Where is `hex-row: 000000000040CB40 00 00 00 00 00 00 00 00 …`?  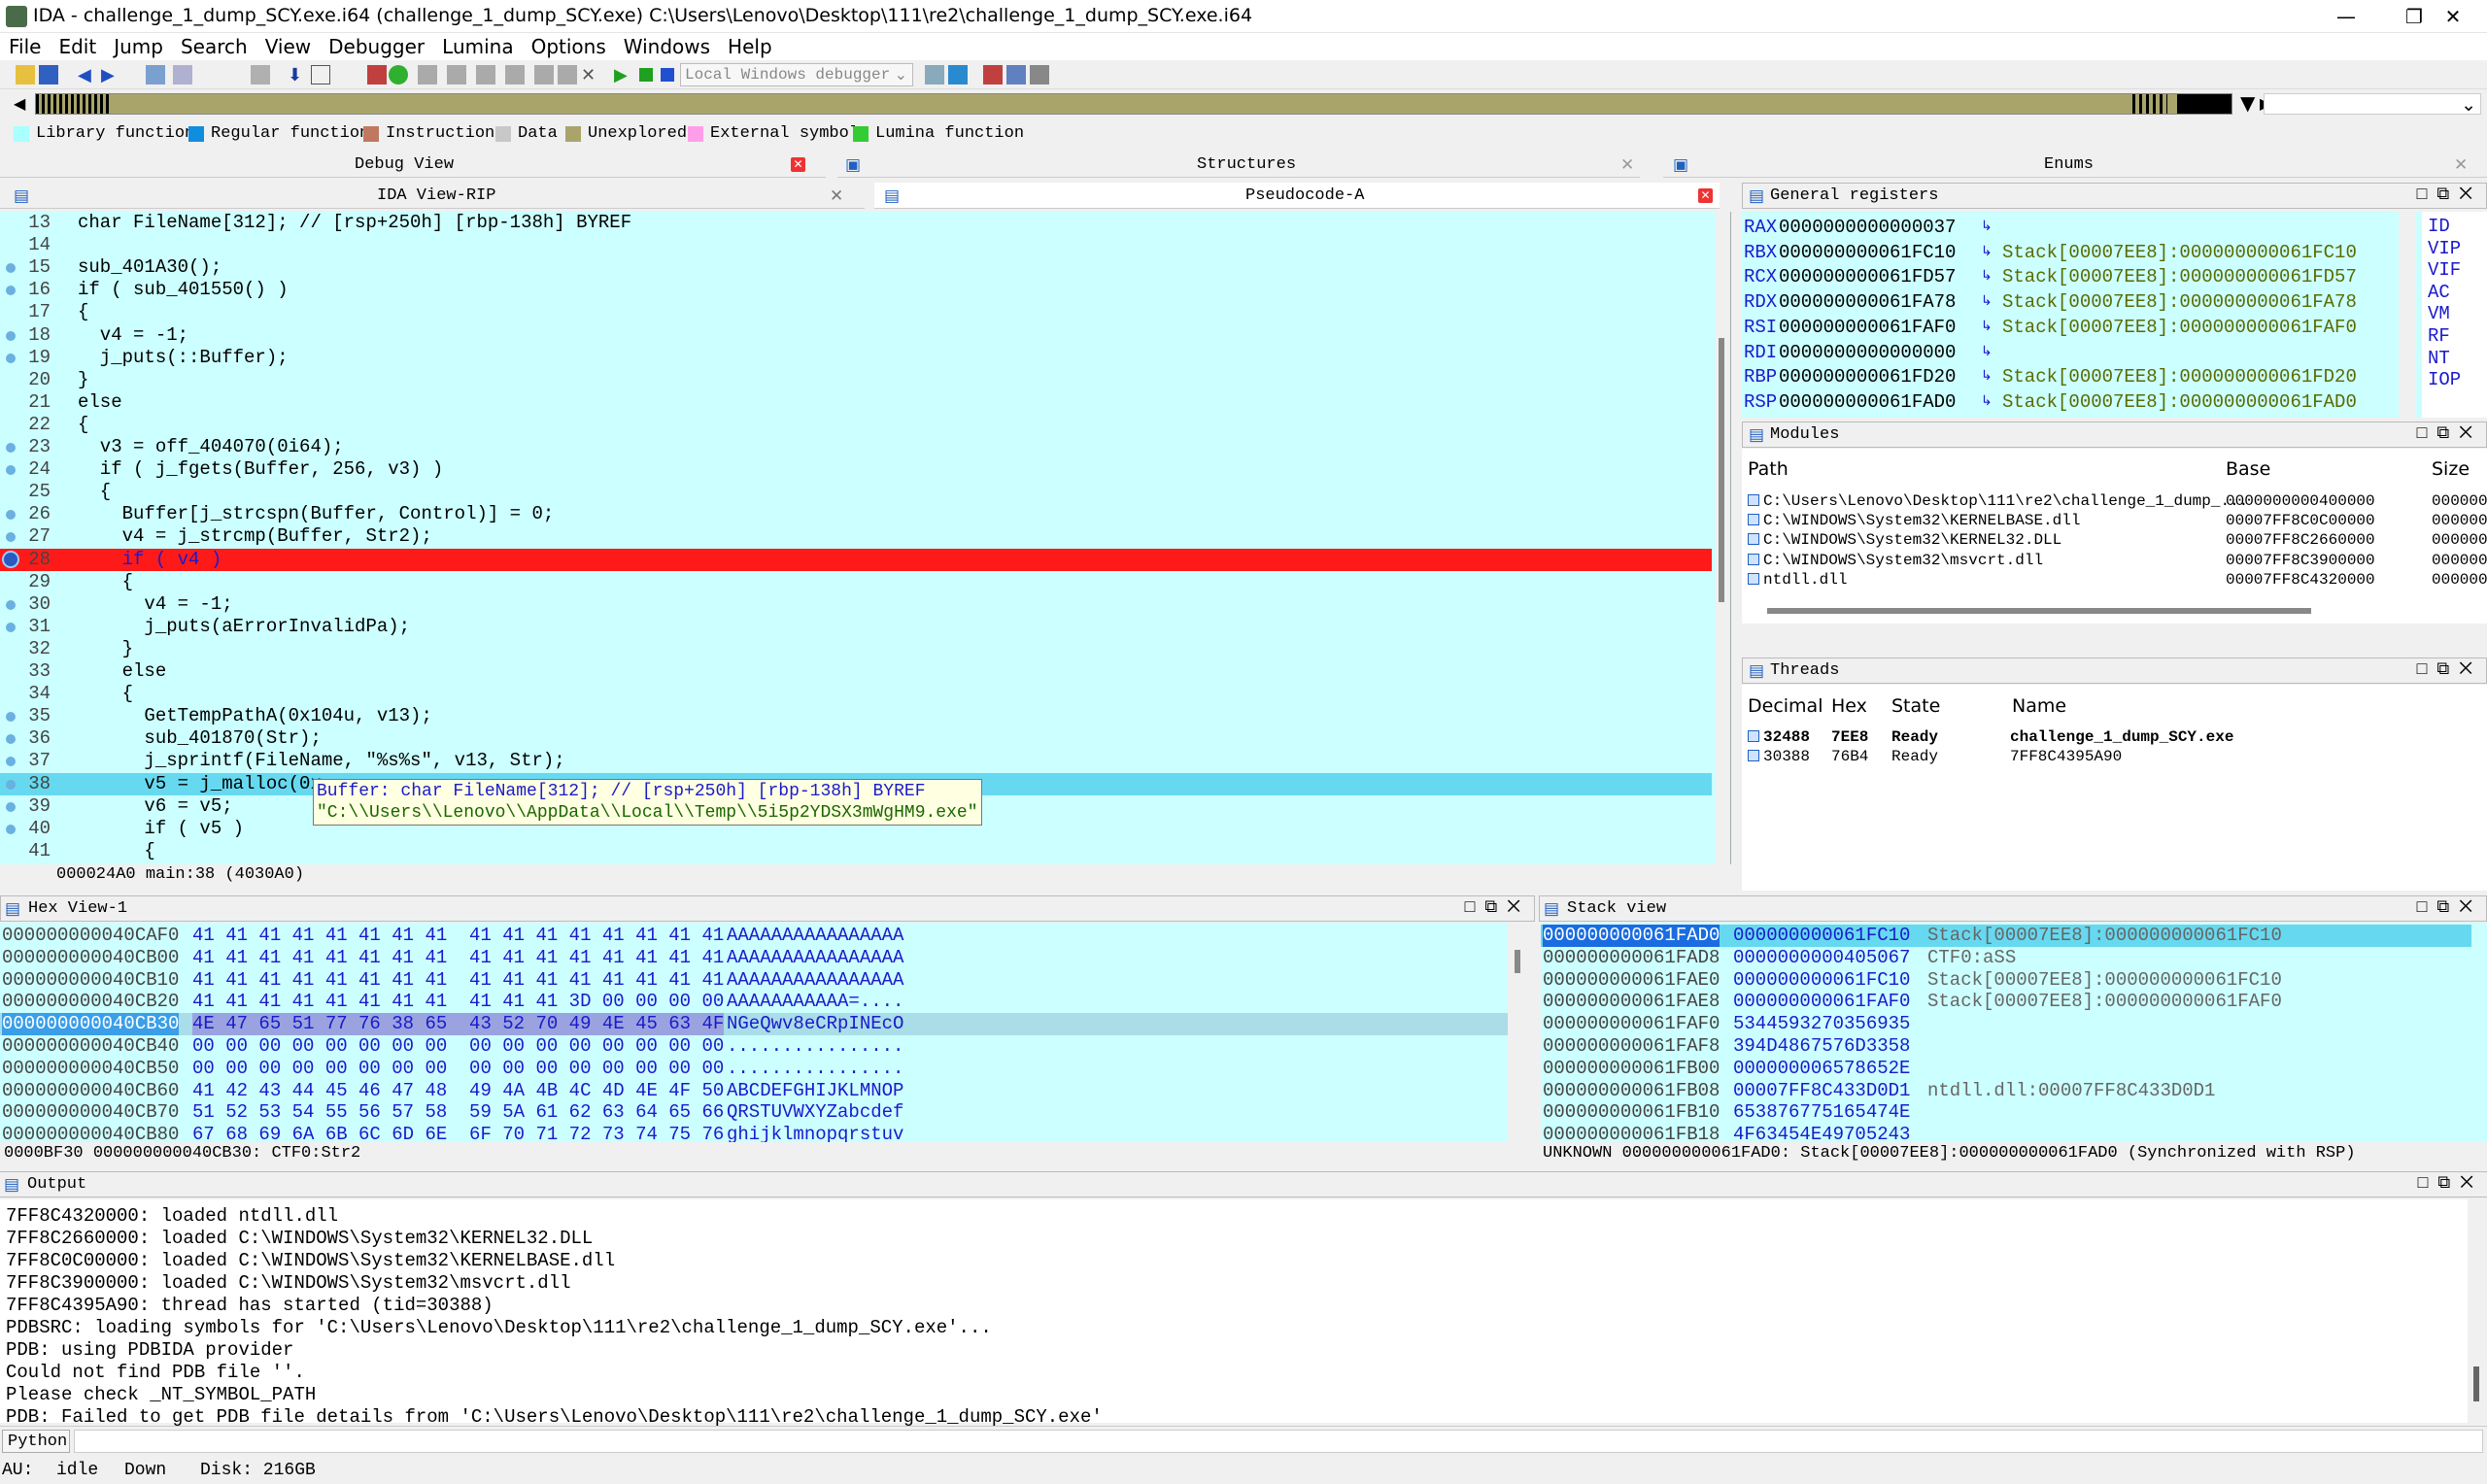
hex-row: 000000000040CB40 00 00 00 00 00 00 00 00 … is located at coordinates (754, 1046).